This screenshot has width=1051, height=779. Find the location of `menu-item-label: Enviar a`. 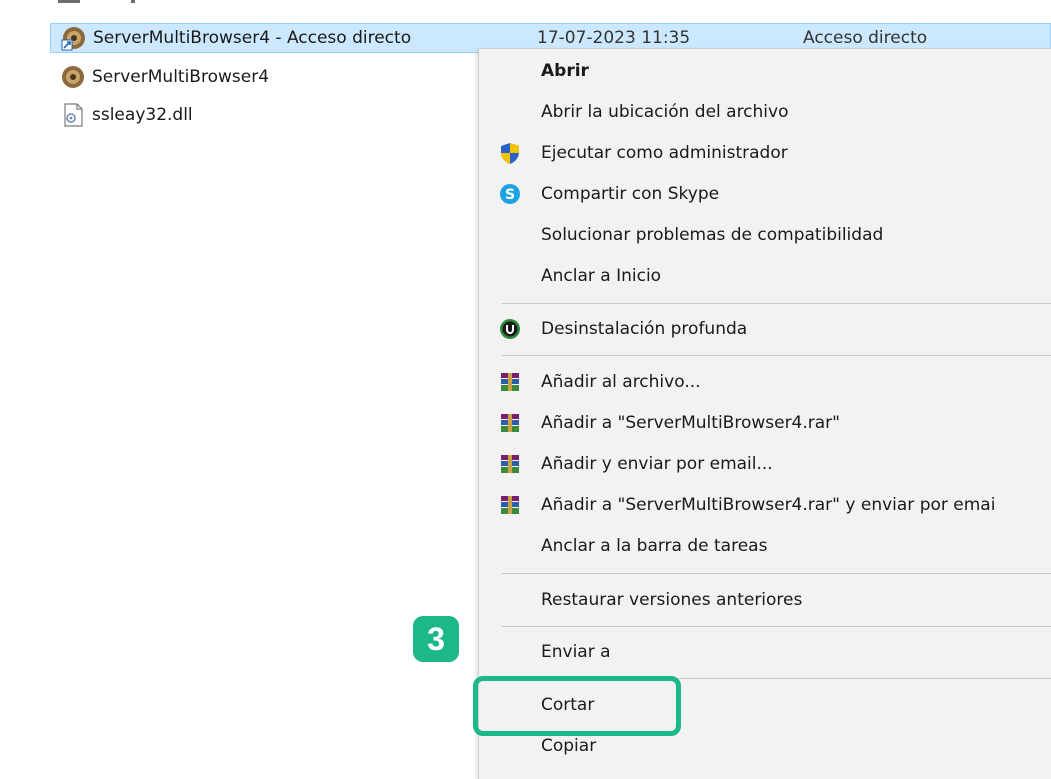

menu-item-label: Enviar a is located at coordinates (576, 652).